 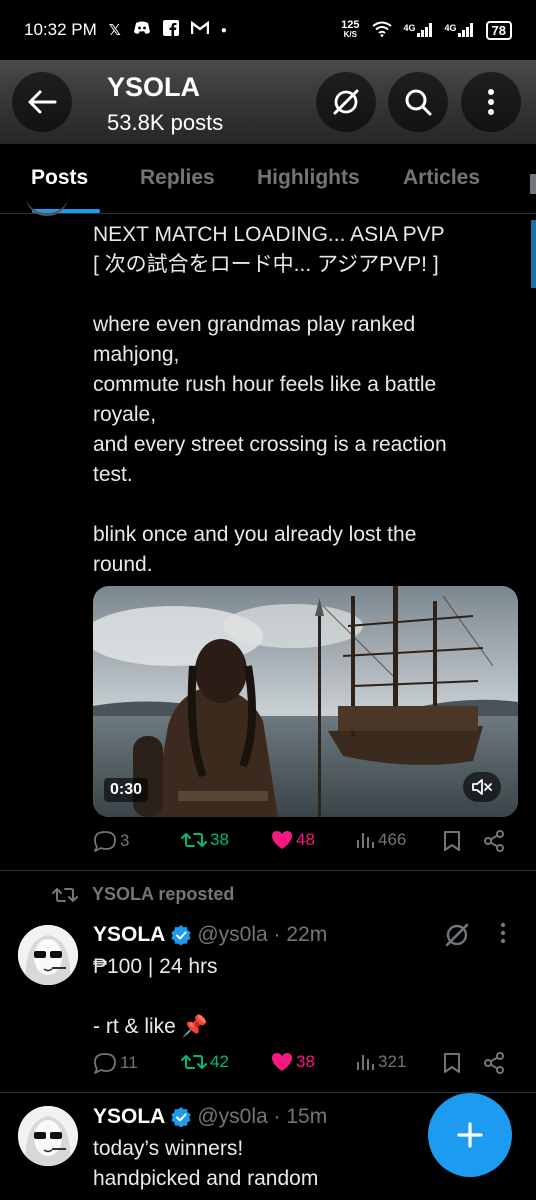 I want to click on status-bar: 10:32 PM 𝕏 ● 125 K/S 4G 4G 78, so click(x=268, y=30).